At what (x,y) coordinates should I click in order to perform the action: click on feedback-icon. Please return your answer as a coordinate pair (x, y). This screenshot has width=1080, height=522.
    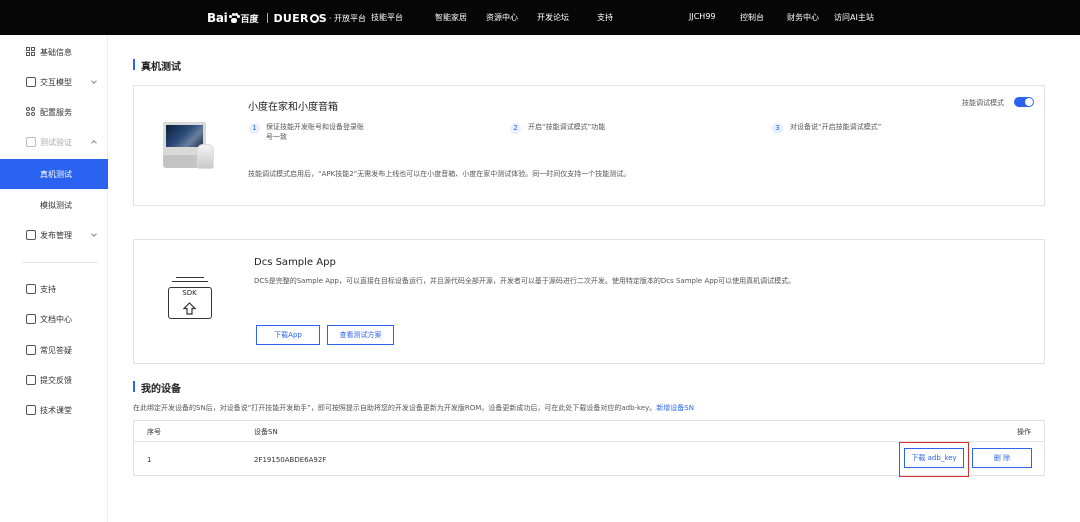
    Looking at the image, I should click on (31, 380).